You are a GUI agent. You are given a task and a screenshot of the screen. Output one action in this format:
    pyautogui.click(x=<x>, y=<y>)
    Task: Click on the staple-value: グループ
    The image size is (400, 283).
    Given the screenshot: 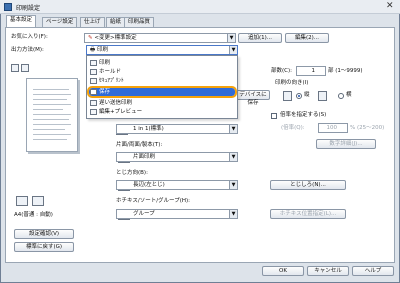 What is the action you would take?
    pyautogui.click(x=144, y=214)
    